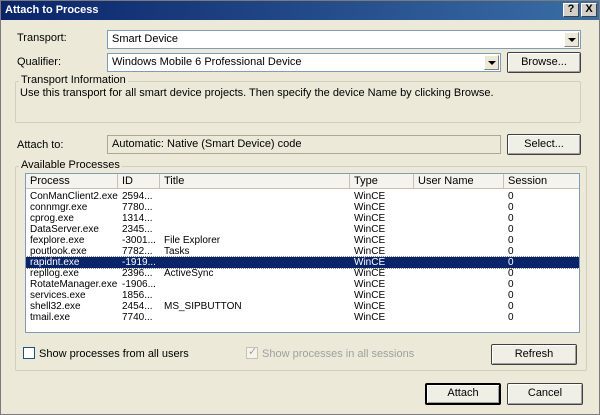  Describe the element at coordinates (459, 181) in the screenshot. I see `column-header-user-name: User Name` at that location.